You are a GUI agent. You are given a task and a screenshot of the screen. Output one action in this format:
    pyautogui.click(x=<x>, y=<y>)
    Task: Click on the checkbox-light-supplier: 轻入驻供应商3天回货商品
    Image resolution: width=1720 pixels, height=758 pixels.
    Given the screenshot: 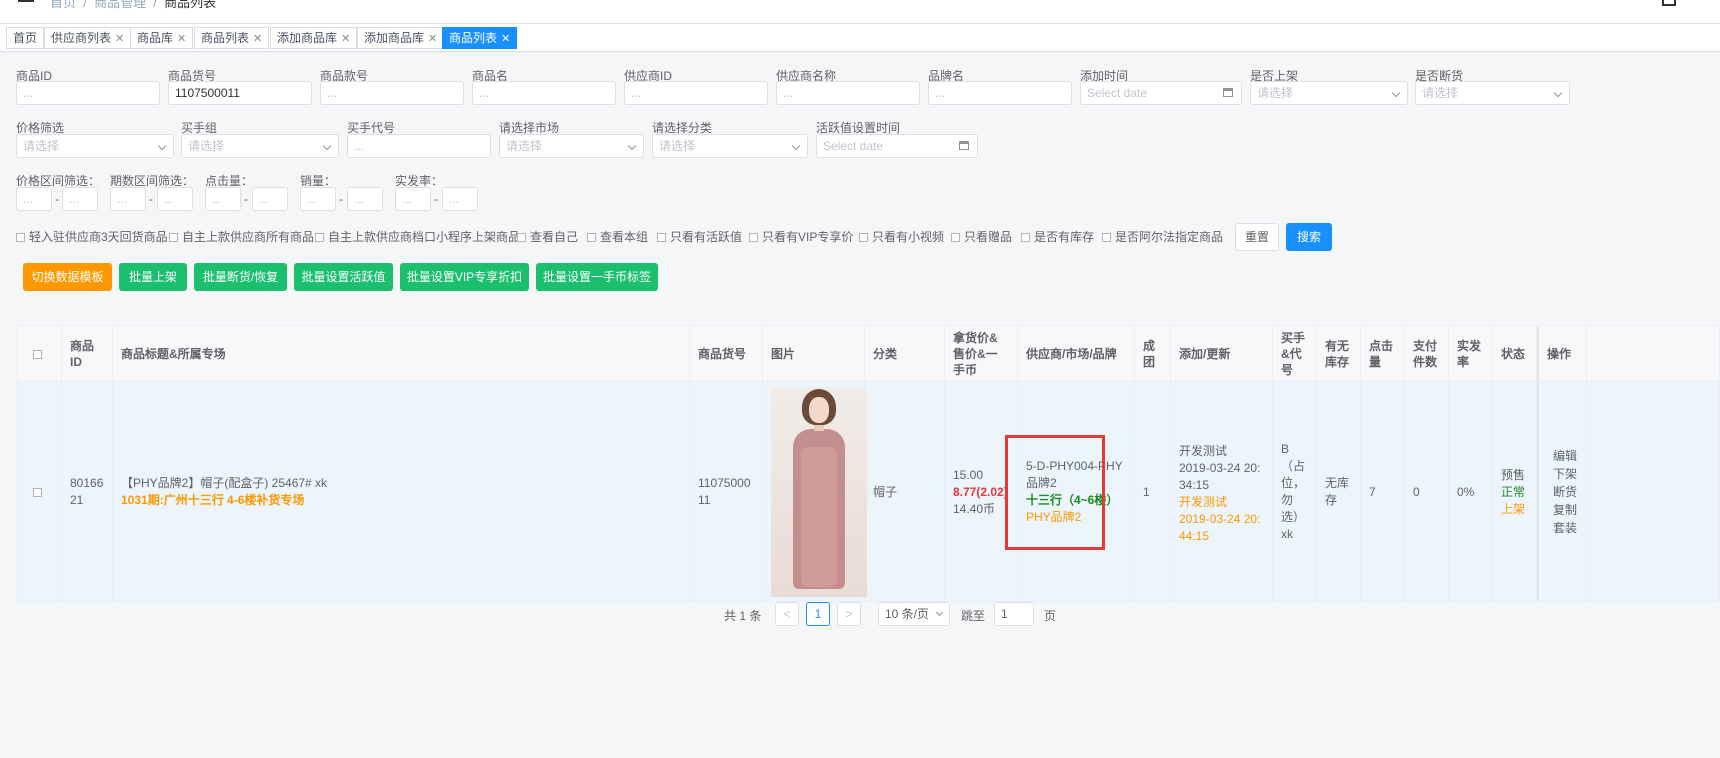 What is the action you would take?
    pyautogui.click(x=92, y=236)
    